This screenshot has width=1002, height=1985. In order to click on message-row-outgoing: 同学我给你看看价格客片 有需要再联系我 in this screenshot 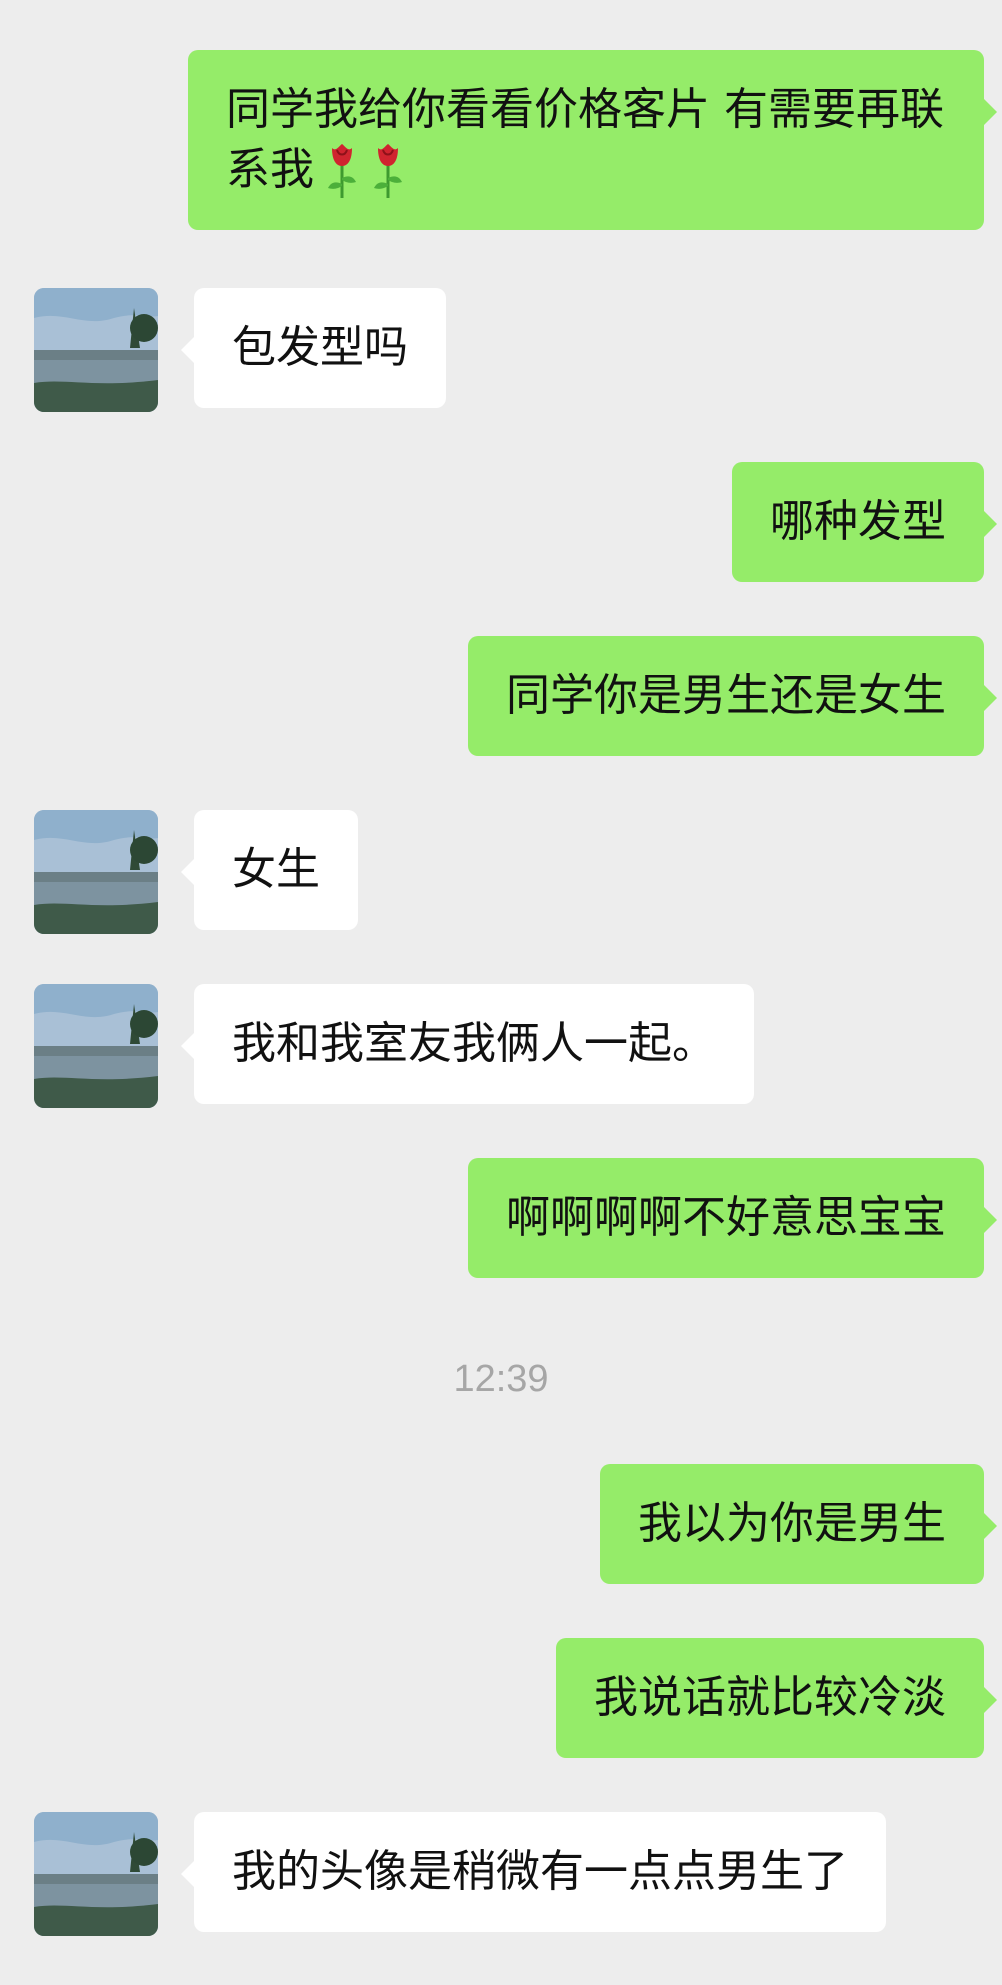, I will do `click(592, 140)`.